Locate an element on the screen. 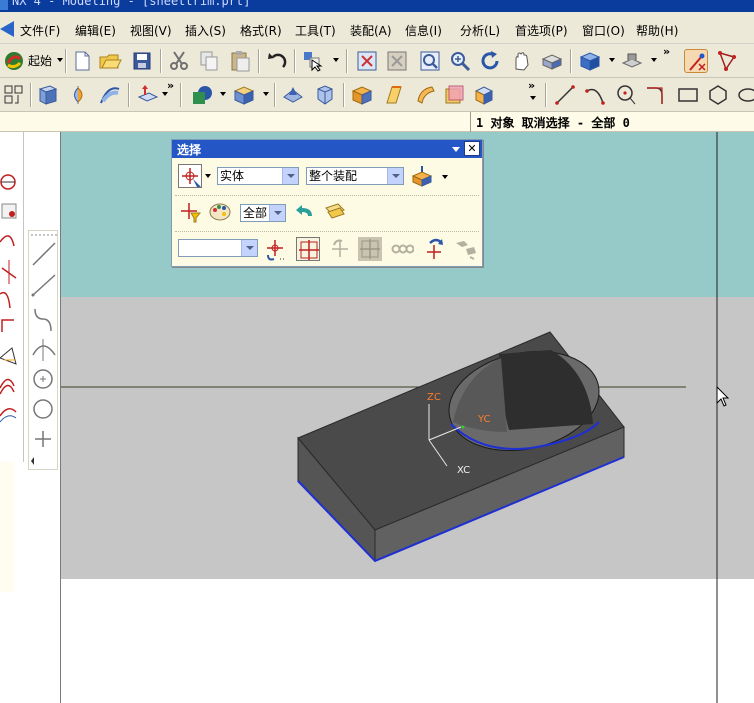 Image resolution: width=754 pixels, height=703 pixels. dialog-close-button: ✕ is located at coordinates (472, 148).